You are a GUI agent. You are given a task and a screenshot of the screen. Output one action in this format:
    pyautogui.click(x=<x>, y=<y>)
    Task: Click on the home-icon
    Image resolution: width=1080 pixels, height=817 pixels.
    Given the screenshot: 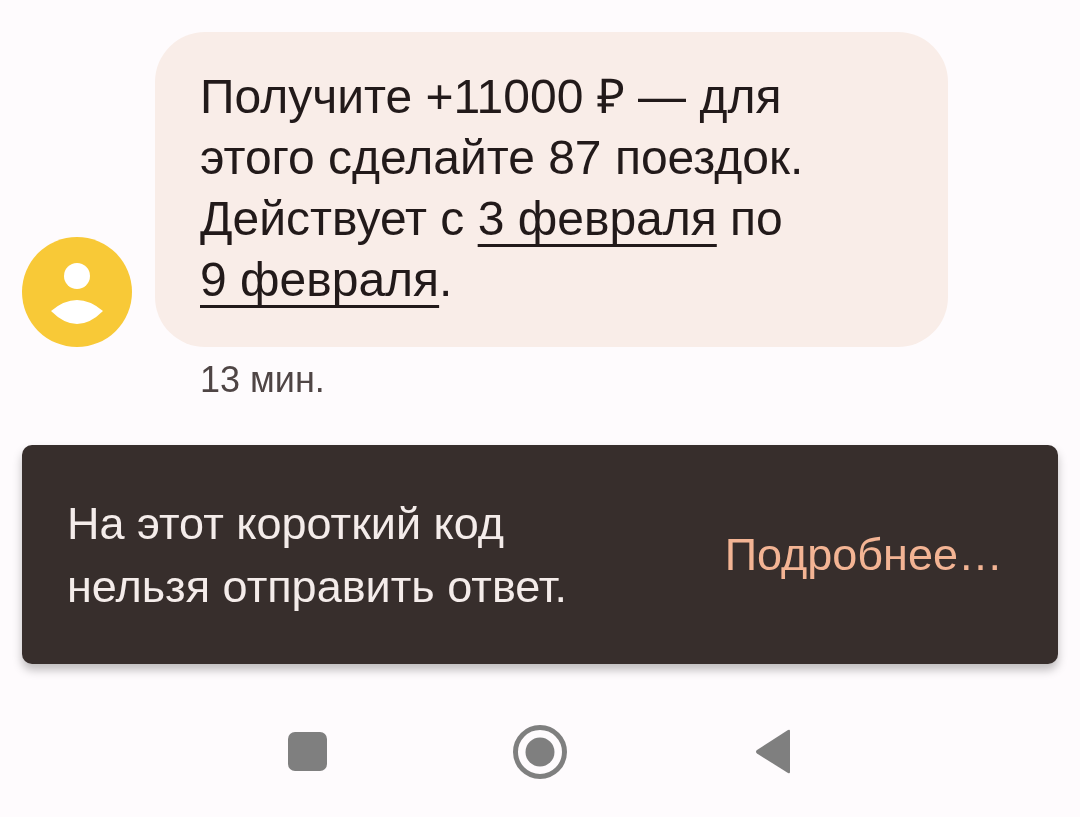 What is the action you would take?
    pyautogui.click(x=540, y=751)
    